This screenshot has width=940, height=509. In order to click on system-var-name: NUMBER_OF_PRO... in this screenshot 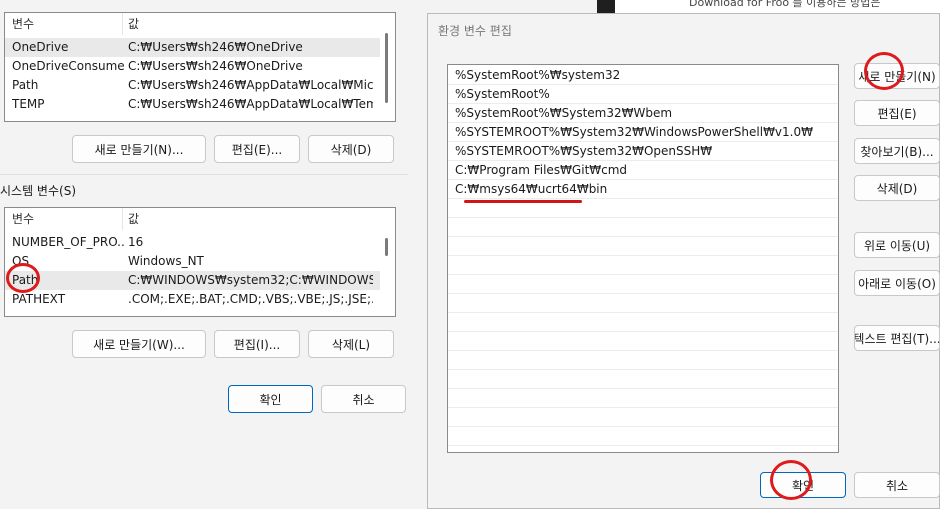, I will do `click(68, 242)`.